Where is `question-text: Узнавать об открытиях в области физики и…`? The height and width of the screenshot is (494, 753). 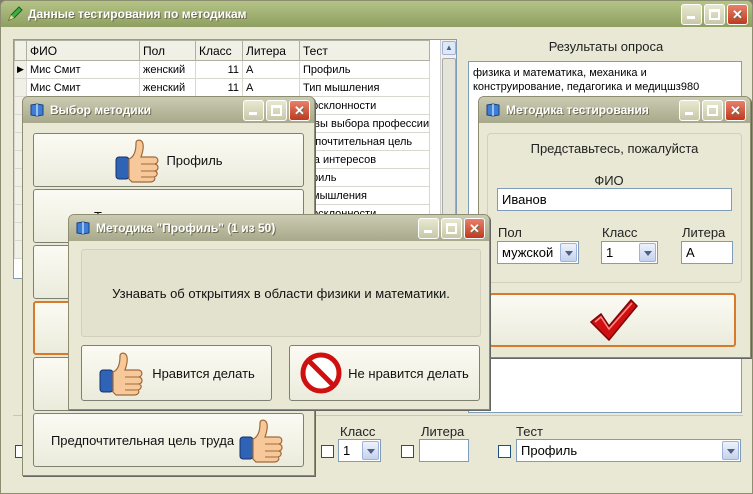 question-text: Узнавать об открытиях в области физики и… is located at coordinates (281, 293).